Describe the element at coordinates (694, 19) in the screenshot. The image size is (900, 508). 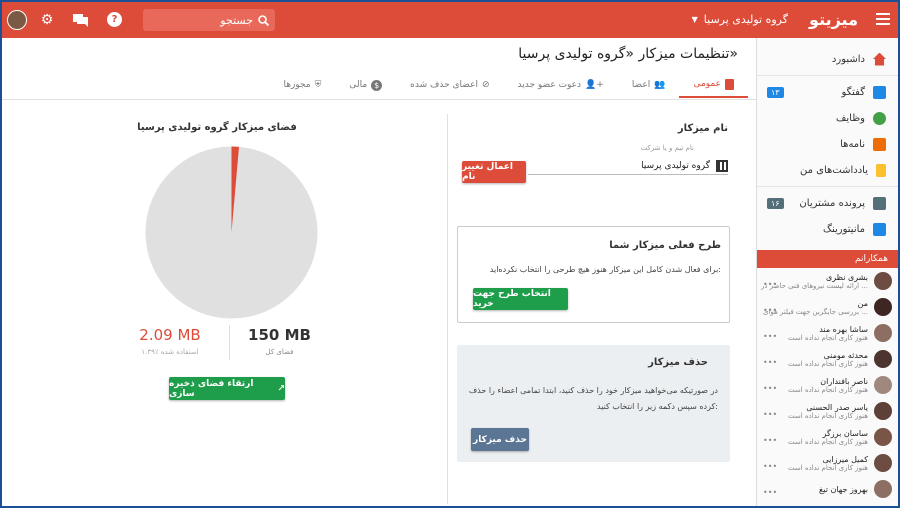
I see `chevron-down-icon: ▼` at that location.